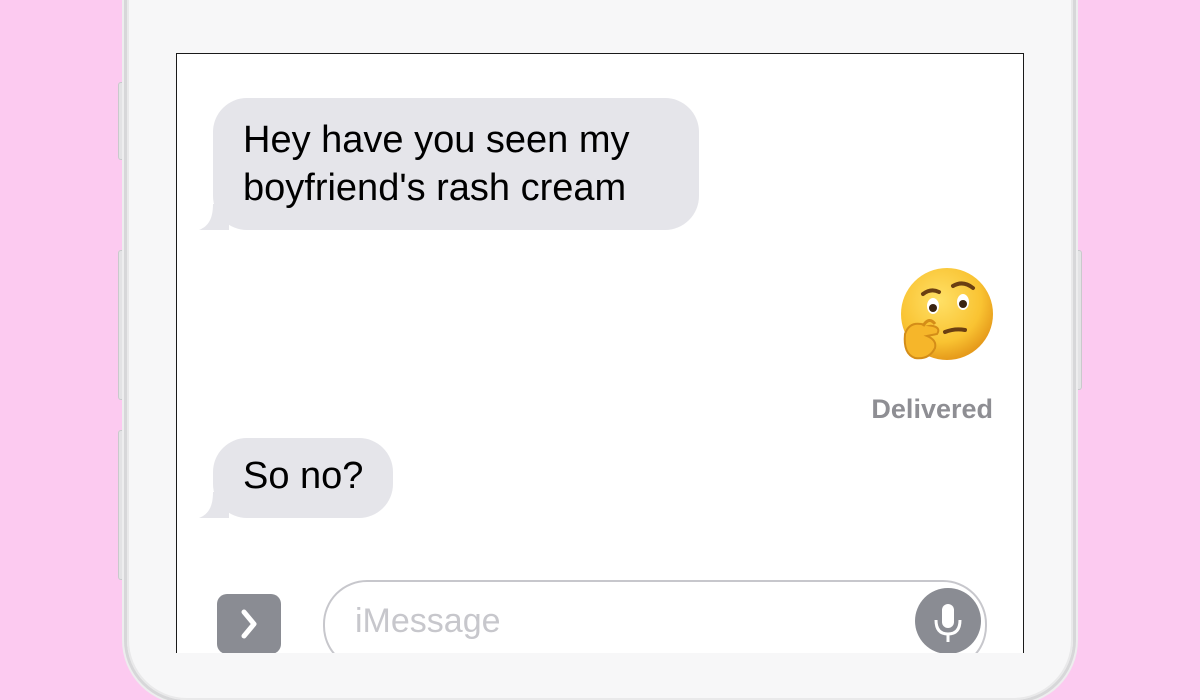 This screenshot has height=700, width=1200. I want to click on incoming-message: So no?, so click(296, 478).